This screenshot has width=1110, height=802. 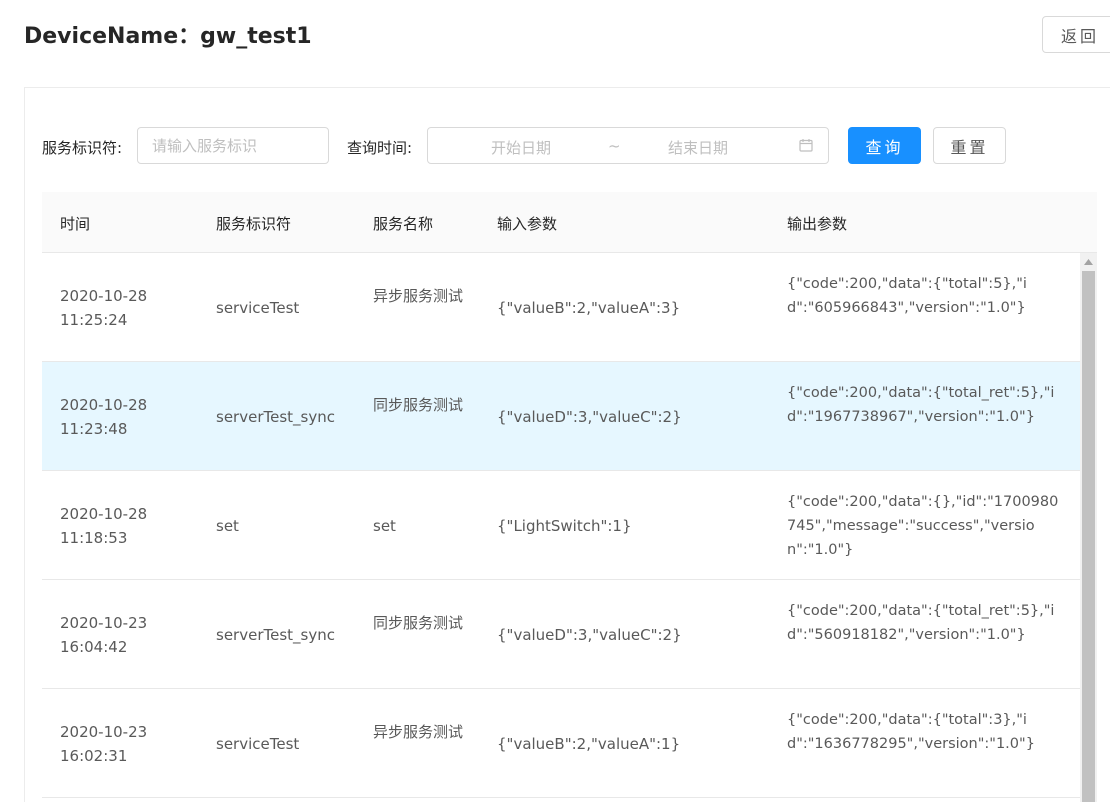 What do you see at coordinates (205, 146) in the screenshot?
I see `service-id-placeholder: 请输入服务标识` at bounding box center [205, 146].